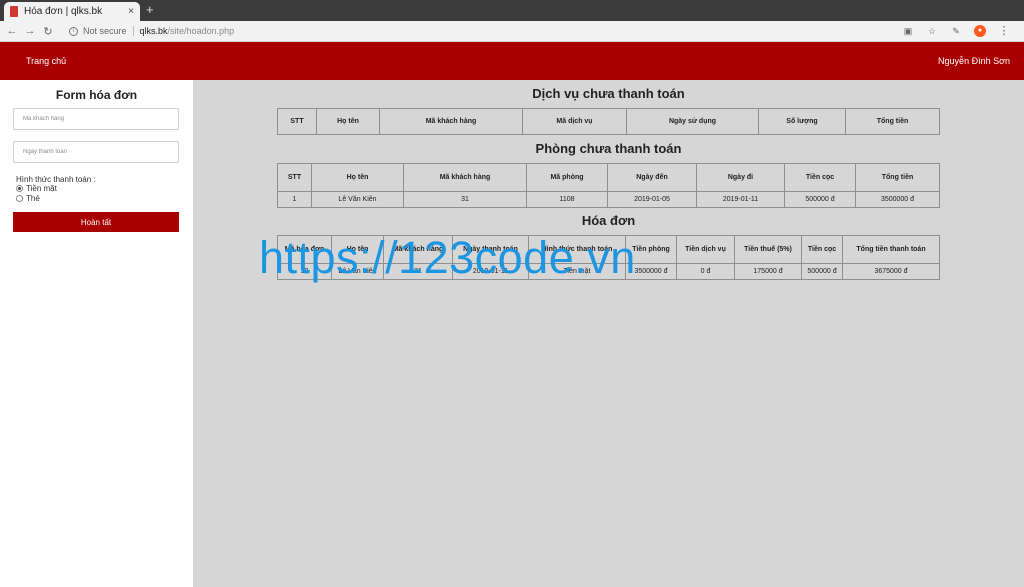 The image size is (1024, 587). Describe the element at coordinates (512, 61) in the screenshot. I see `site-navbar: Trang chủ Nguyễn Đình Sơn` at that location.